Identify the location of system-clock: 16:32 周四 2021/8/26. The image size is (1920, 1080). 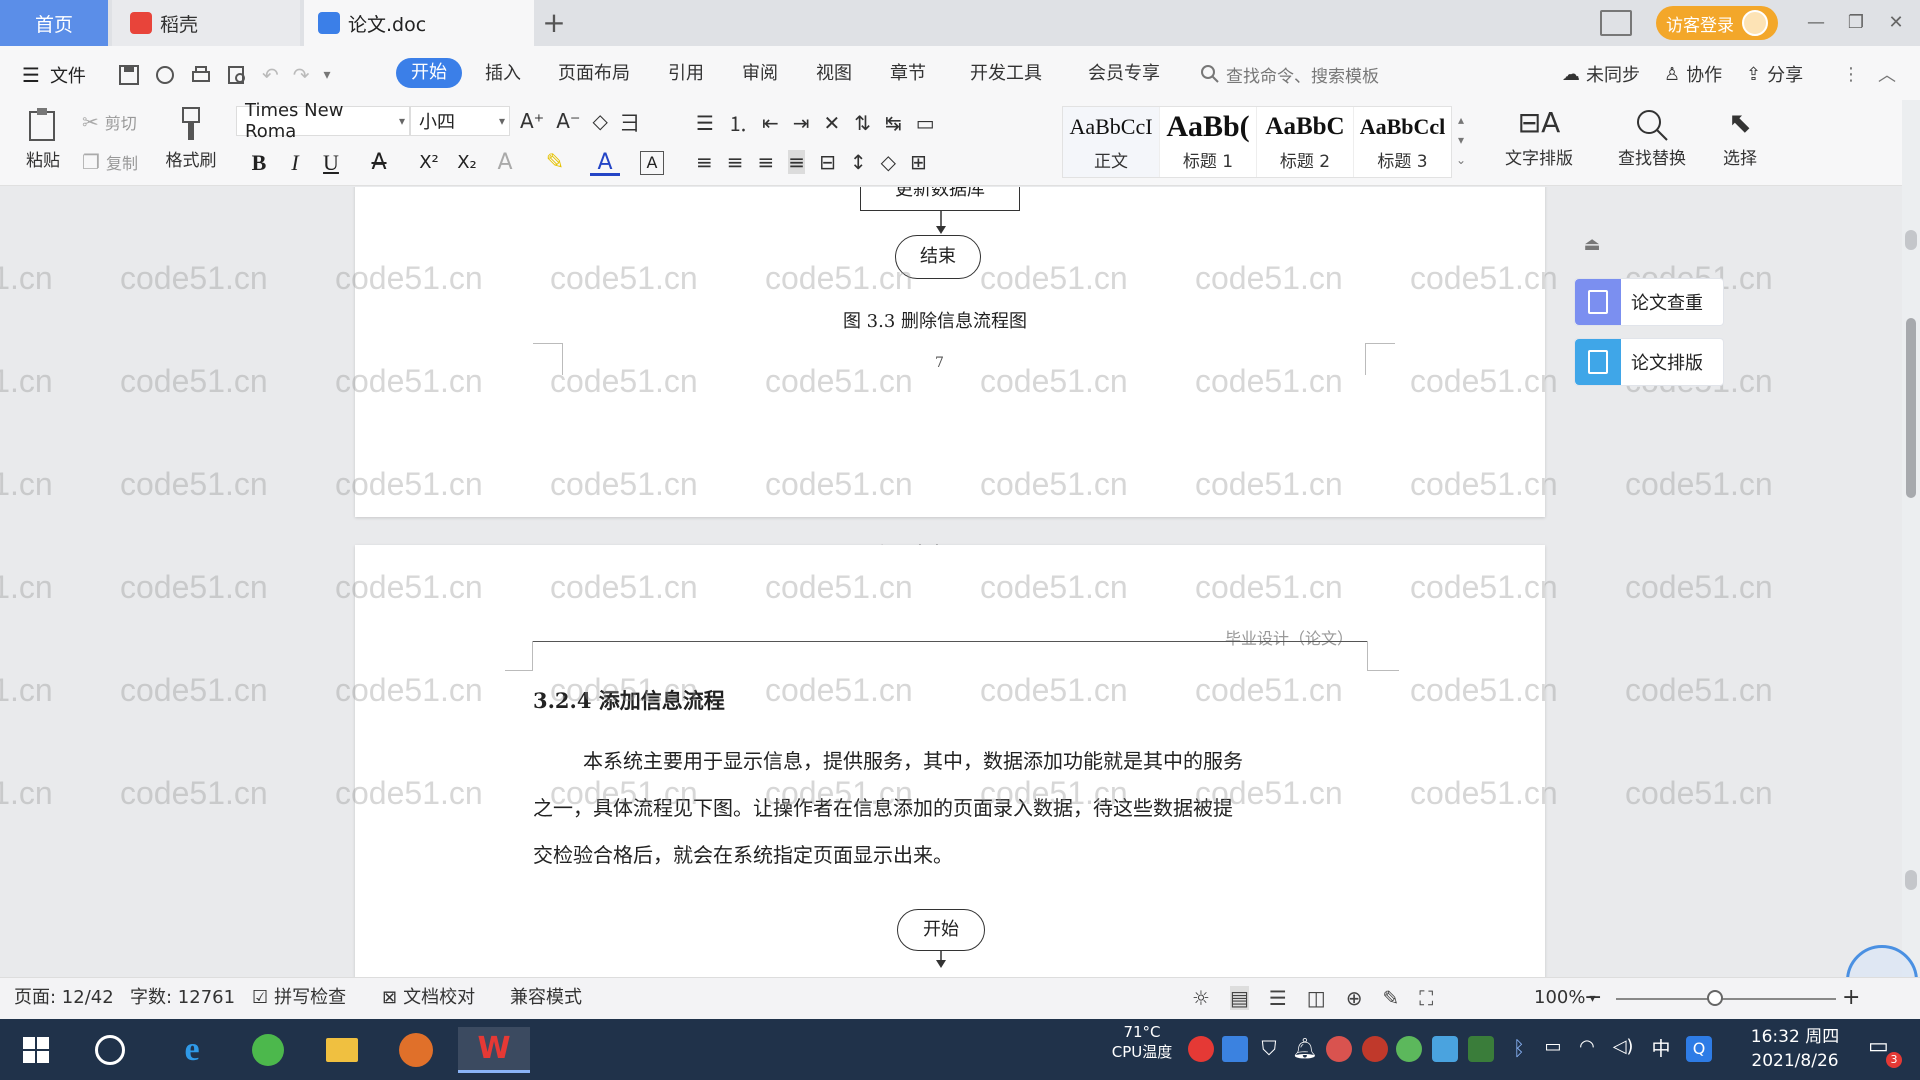
(1795, 1049).